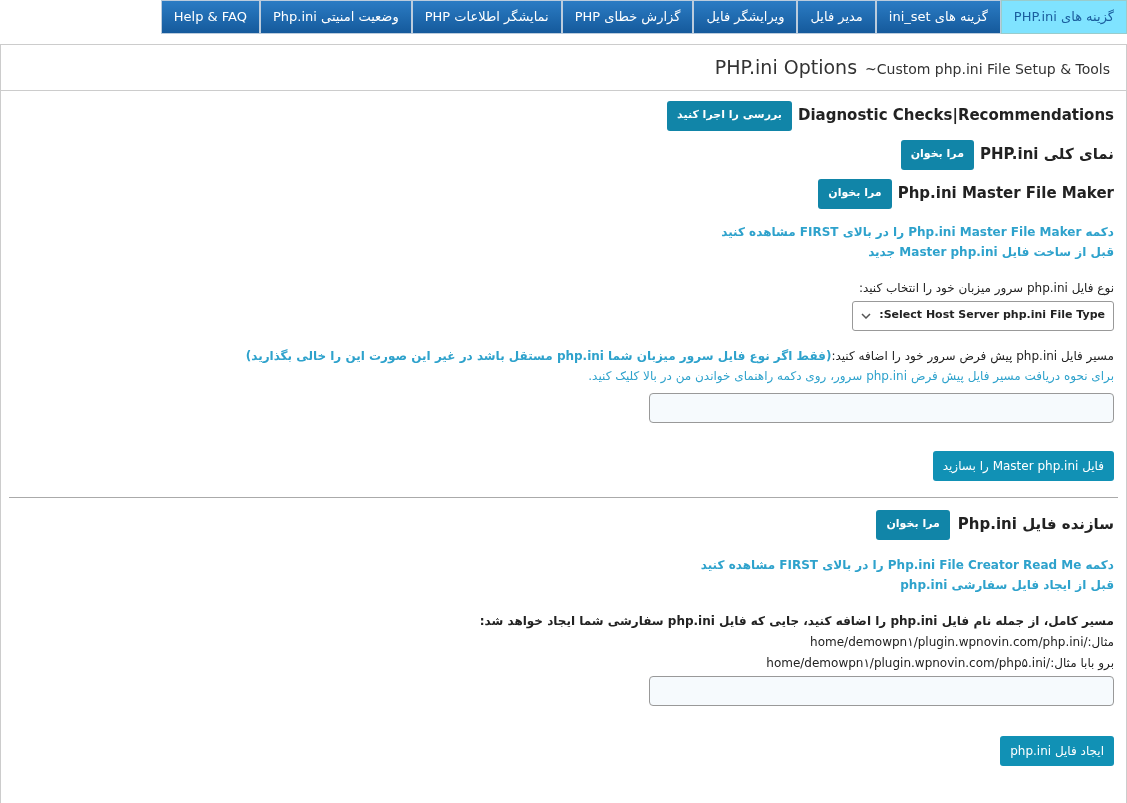 The image size is (1127, 803). What do you see at coordinates (210, 17) in the screenshot?
I see `tab: Help & FAQ` at bounding box center [210, 17].